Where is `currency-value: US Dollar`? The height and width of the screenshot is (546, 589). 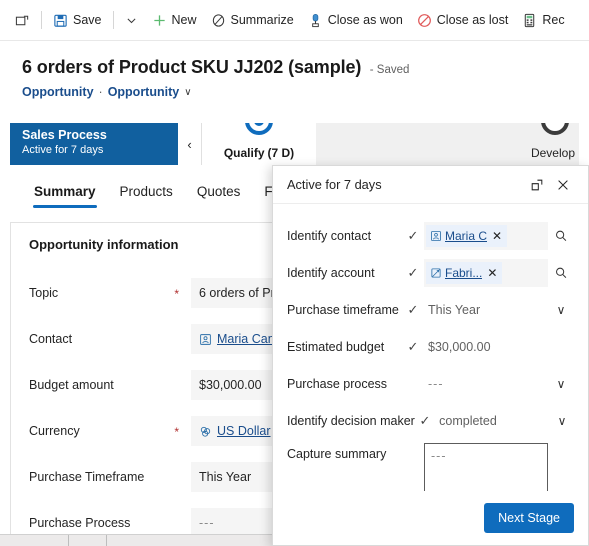
currency-value: US Dollar is located at coordinates (244, 431).